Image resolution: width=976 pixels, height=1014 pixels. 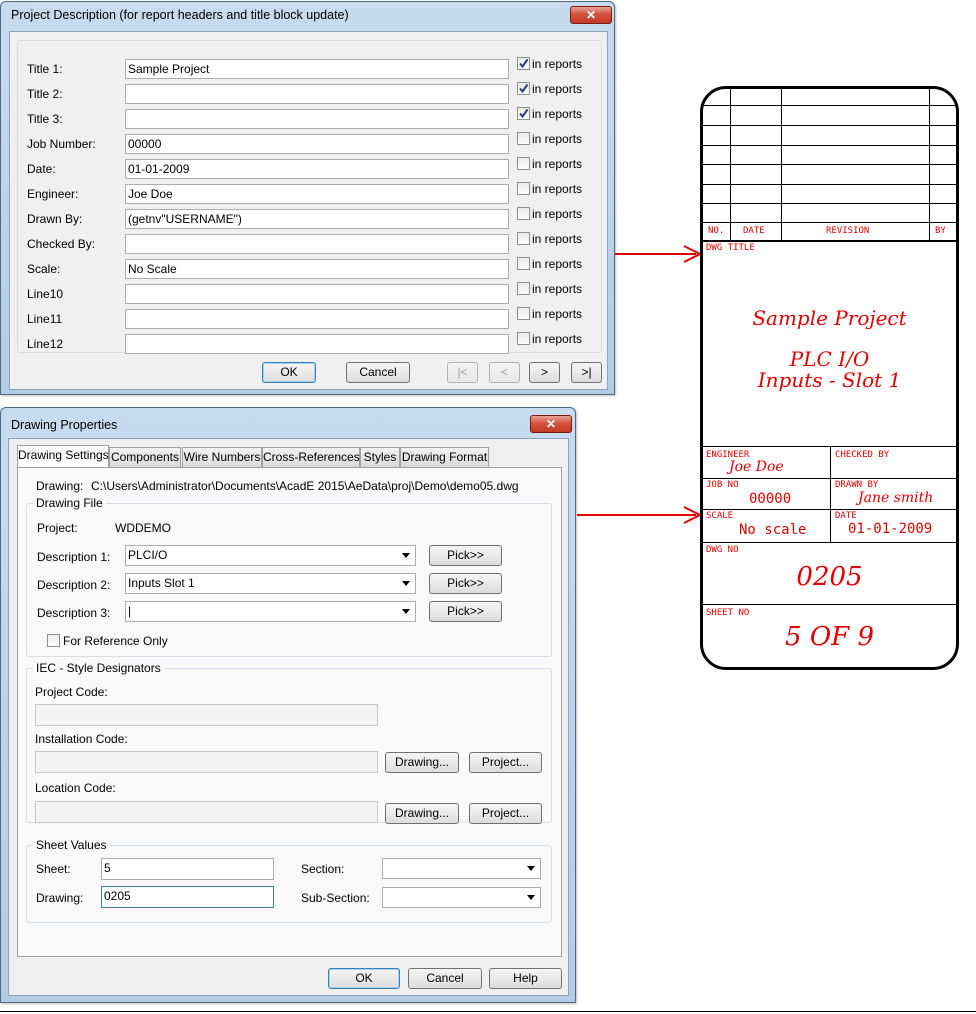 What do you see at coordinates (222, 457) in the screenshot?
I see `tab-wire-numbers: Wire Numbers` at bounding box center [222, 457].